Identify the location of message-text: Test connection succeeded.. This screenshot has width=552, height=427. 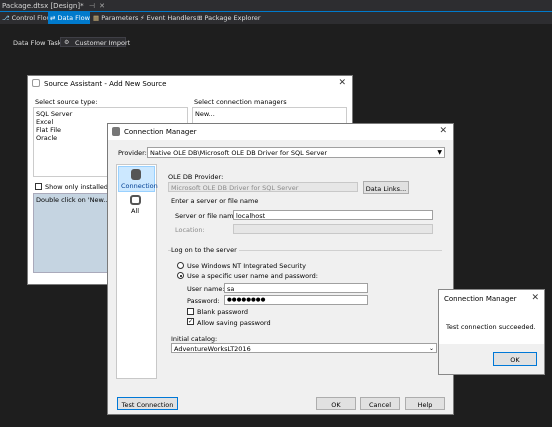
(491, 327).